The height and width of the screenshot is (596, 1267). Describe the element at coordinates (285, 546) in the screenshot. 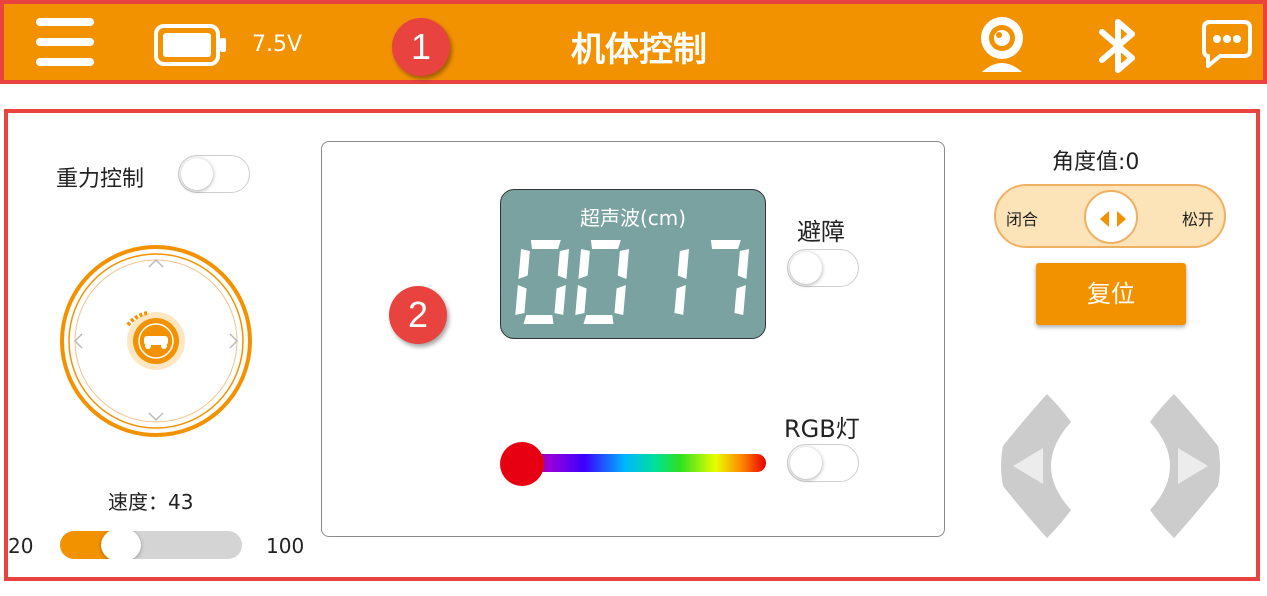

I see `speed-max-label: 100` at that location.